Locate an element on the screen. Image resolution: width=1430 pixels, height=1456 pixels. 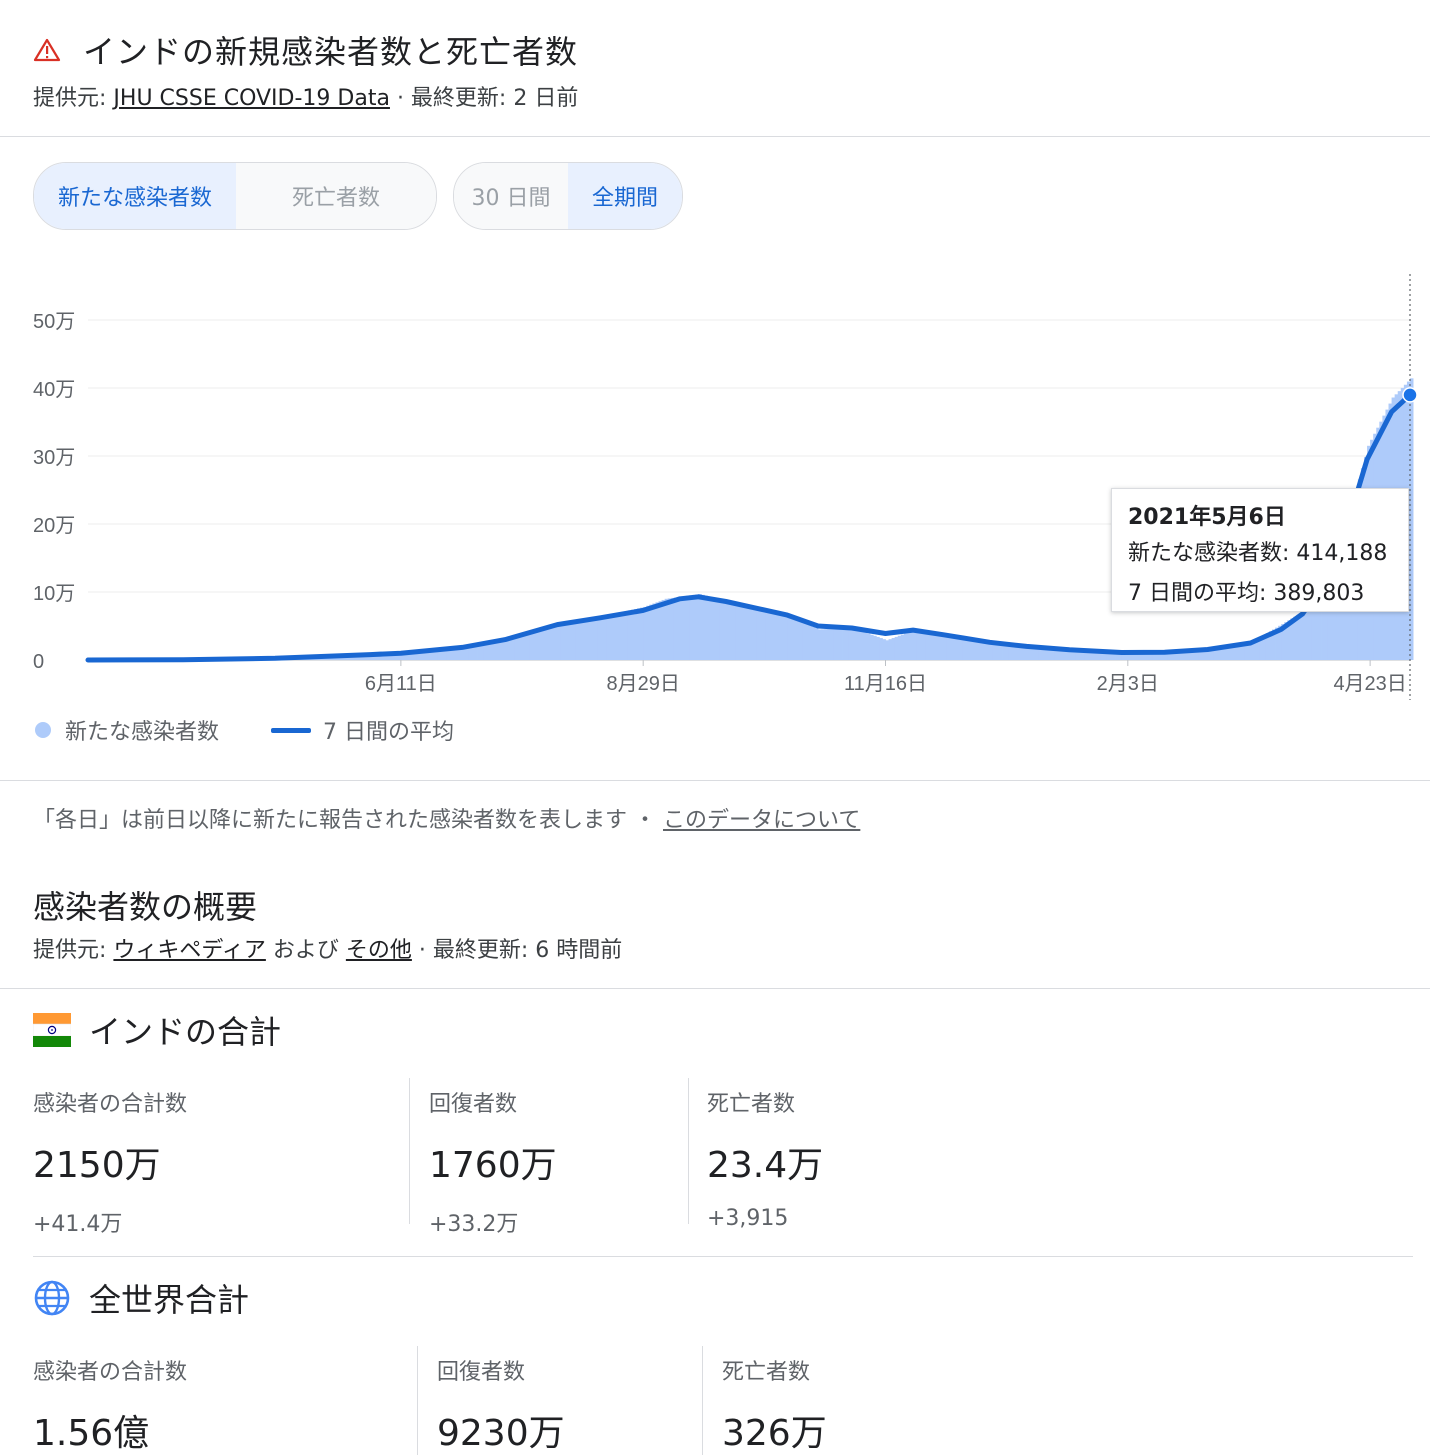
tooltip-average: 7 日間の平均: 389,803 is located at coordinates (1246, 591).